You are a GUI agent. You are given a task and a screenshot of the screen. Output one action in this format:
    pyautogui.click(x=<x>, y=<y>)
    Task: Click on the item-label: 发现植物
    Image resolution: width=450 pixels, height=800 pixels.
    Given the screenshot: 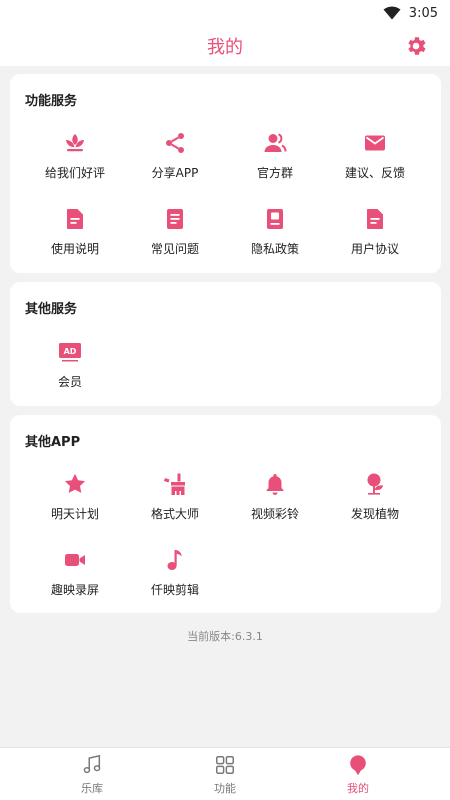 What is the action you would take?
    pyautogui.click(x=374, y=514)
    